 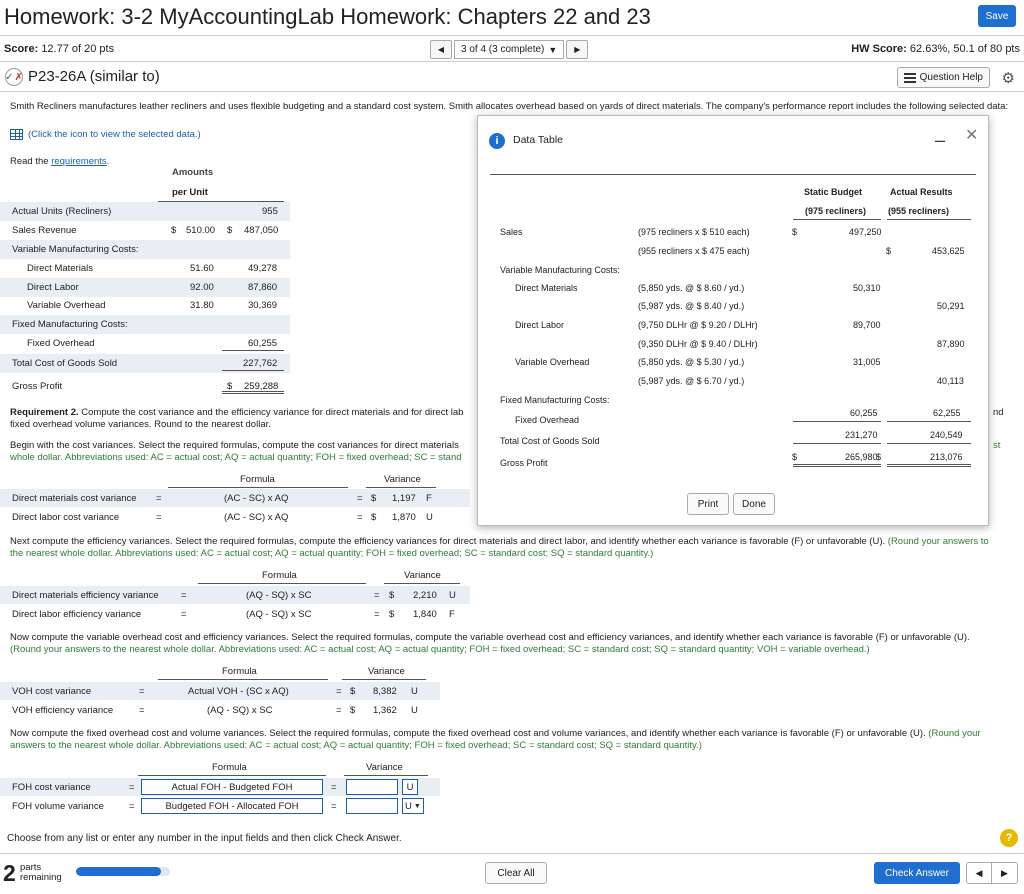 What do you see at coordinates (94, 76) in the screenshot?
I see `question-title: P23-26A (similar to)` at bounding box center [94, 76].